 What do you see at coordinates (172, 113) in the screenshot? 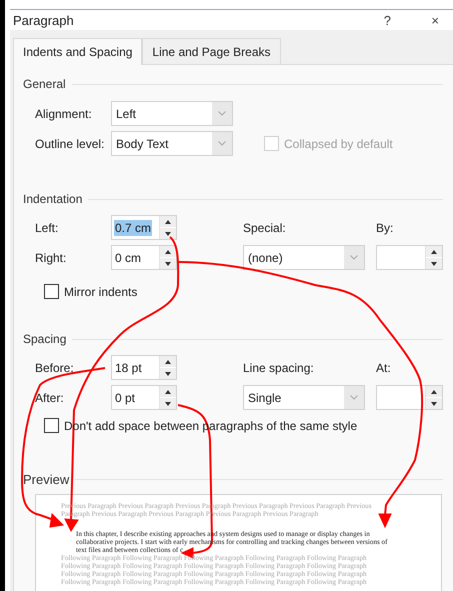
I see `alignment-dropdown: Left` at bounding box center [172, 113].